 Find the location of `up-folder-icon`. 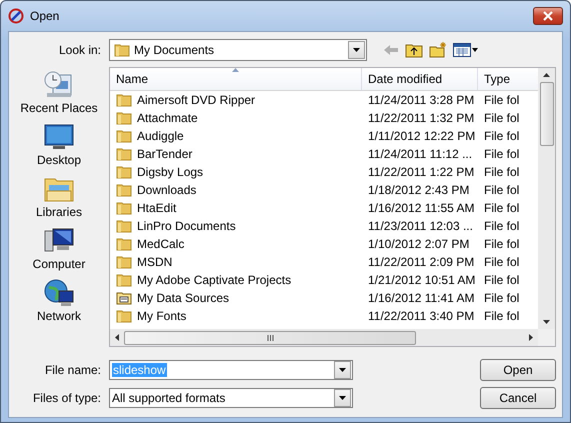

up-folder-icon is located at coordinates (414, 50).